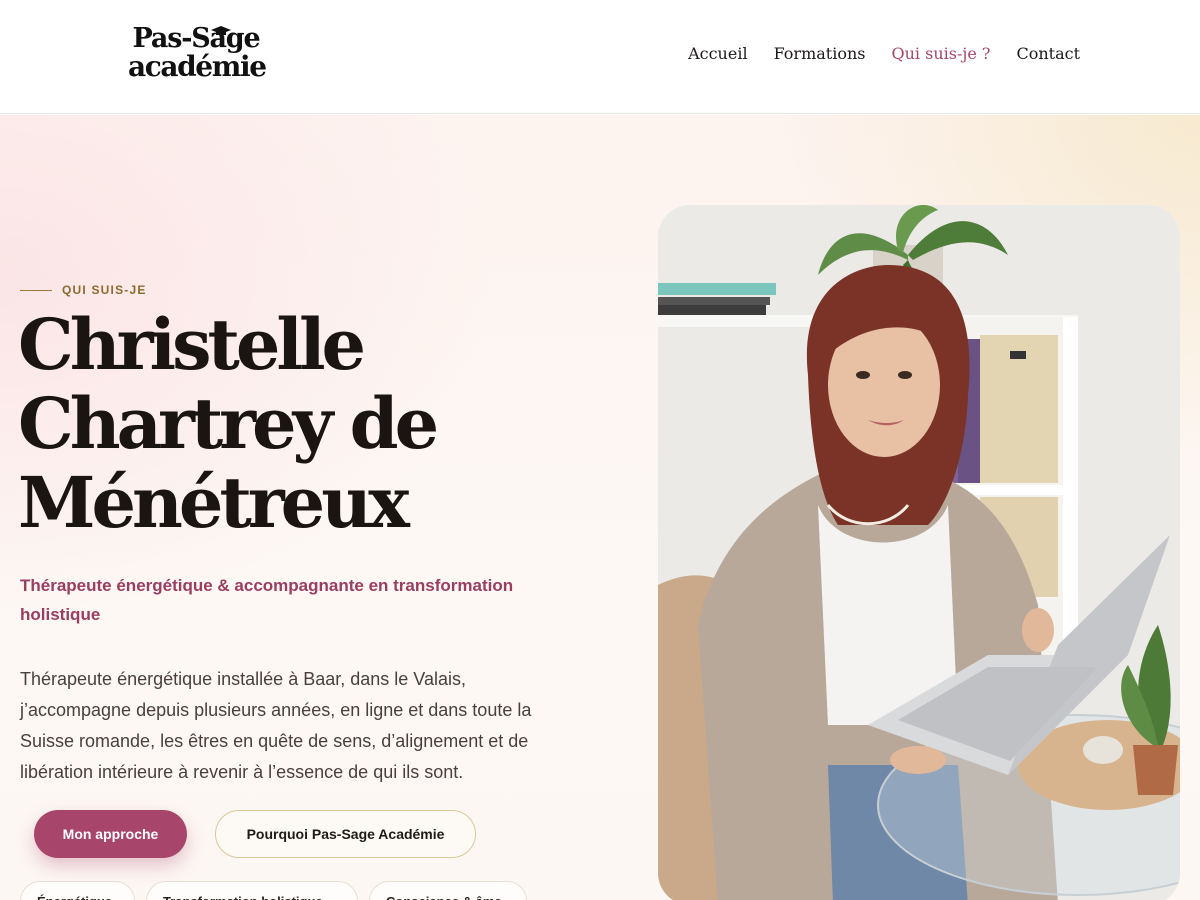  What do you see at coordinates (717, 53) in the screenshot?
I see `nav-link-accueil: Accueil` at bounding box center [717, 53].